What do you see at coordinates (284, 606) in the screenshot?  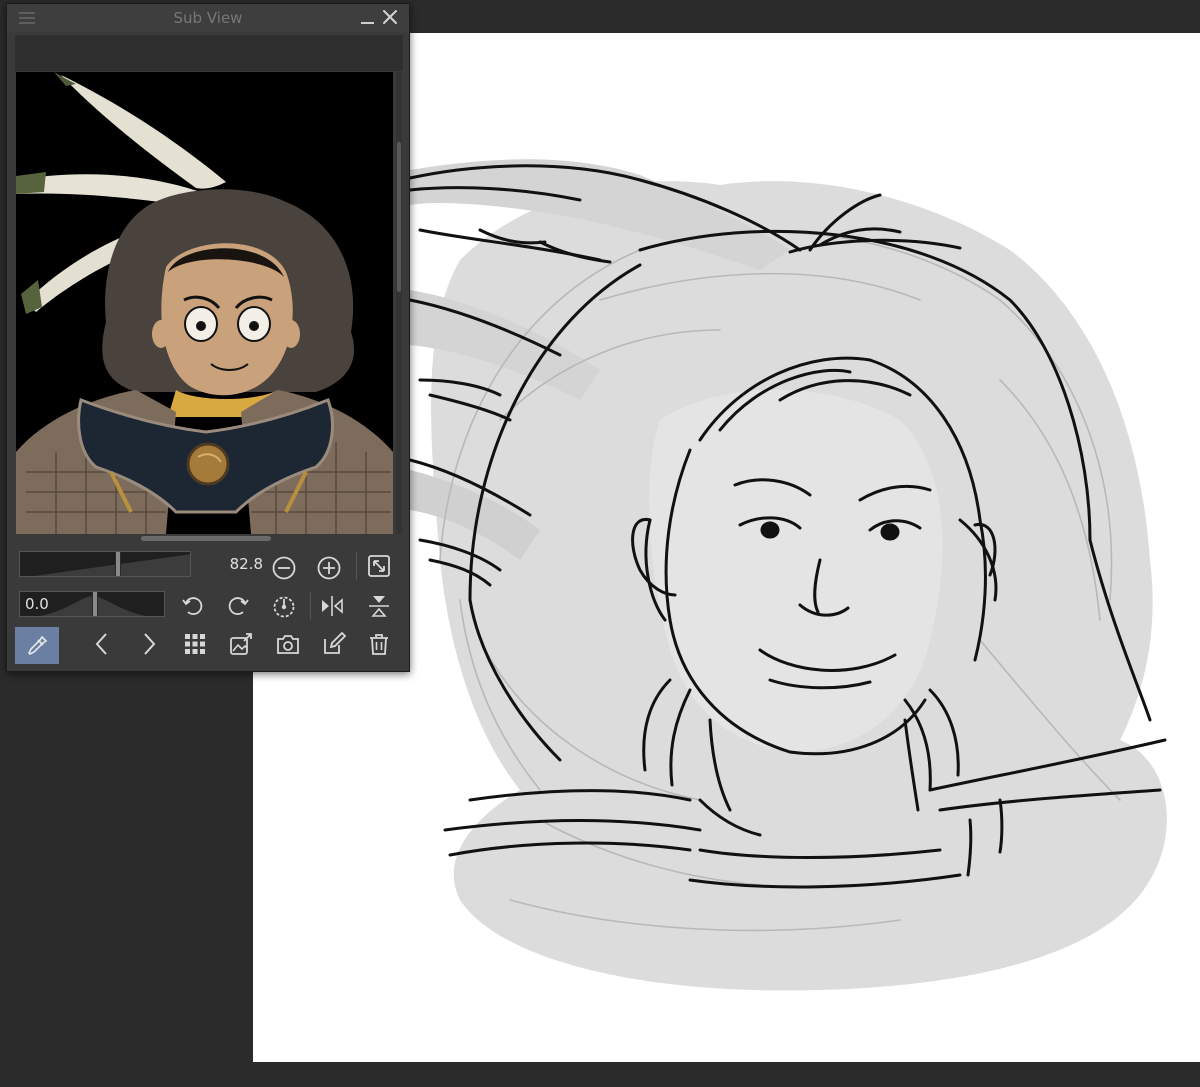 I see `reset-rotation-icon` at bounding box center [284, 606].